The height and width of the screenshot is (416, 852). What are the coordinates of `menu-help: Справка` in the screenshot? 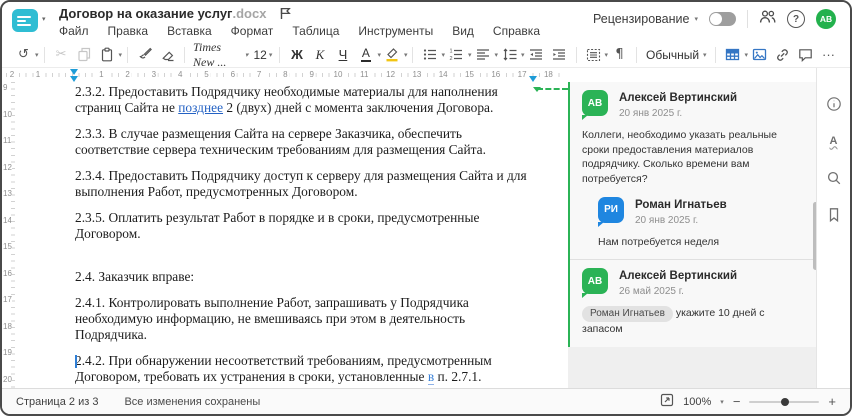 It's located at (516, 31).